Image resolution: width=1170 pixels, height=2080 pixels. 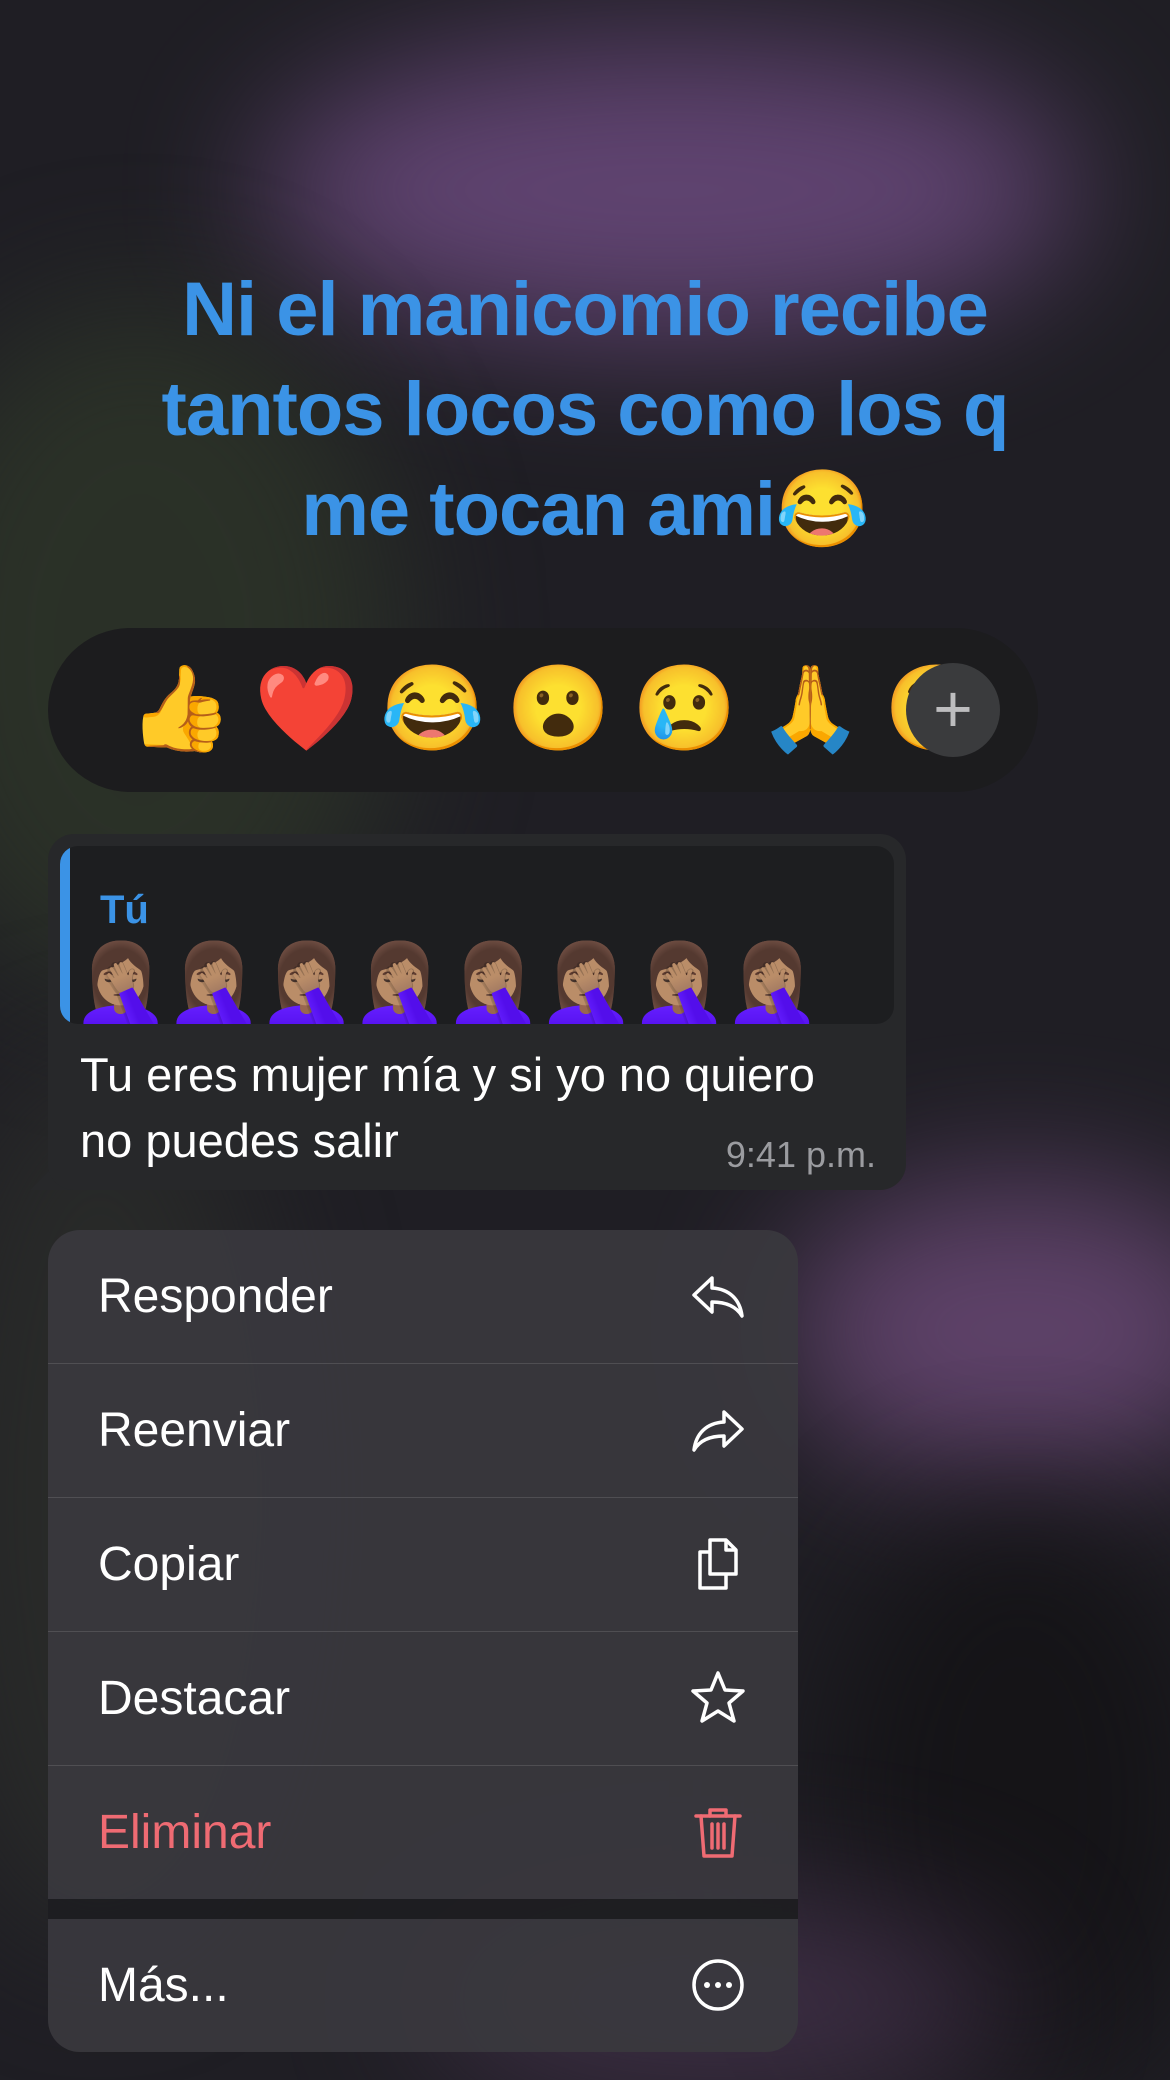 I want to click on reaction-crying: 😢, so click(x=684, y=708).